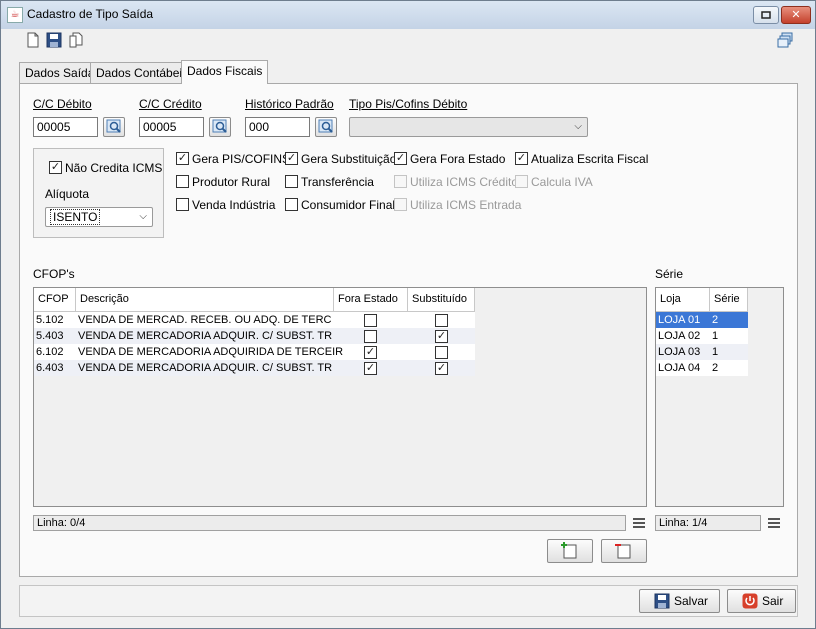  I want to click on transferencia-checkbox, so click(291, 181).